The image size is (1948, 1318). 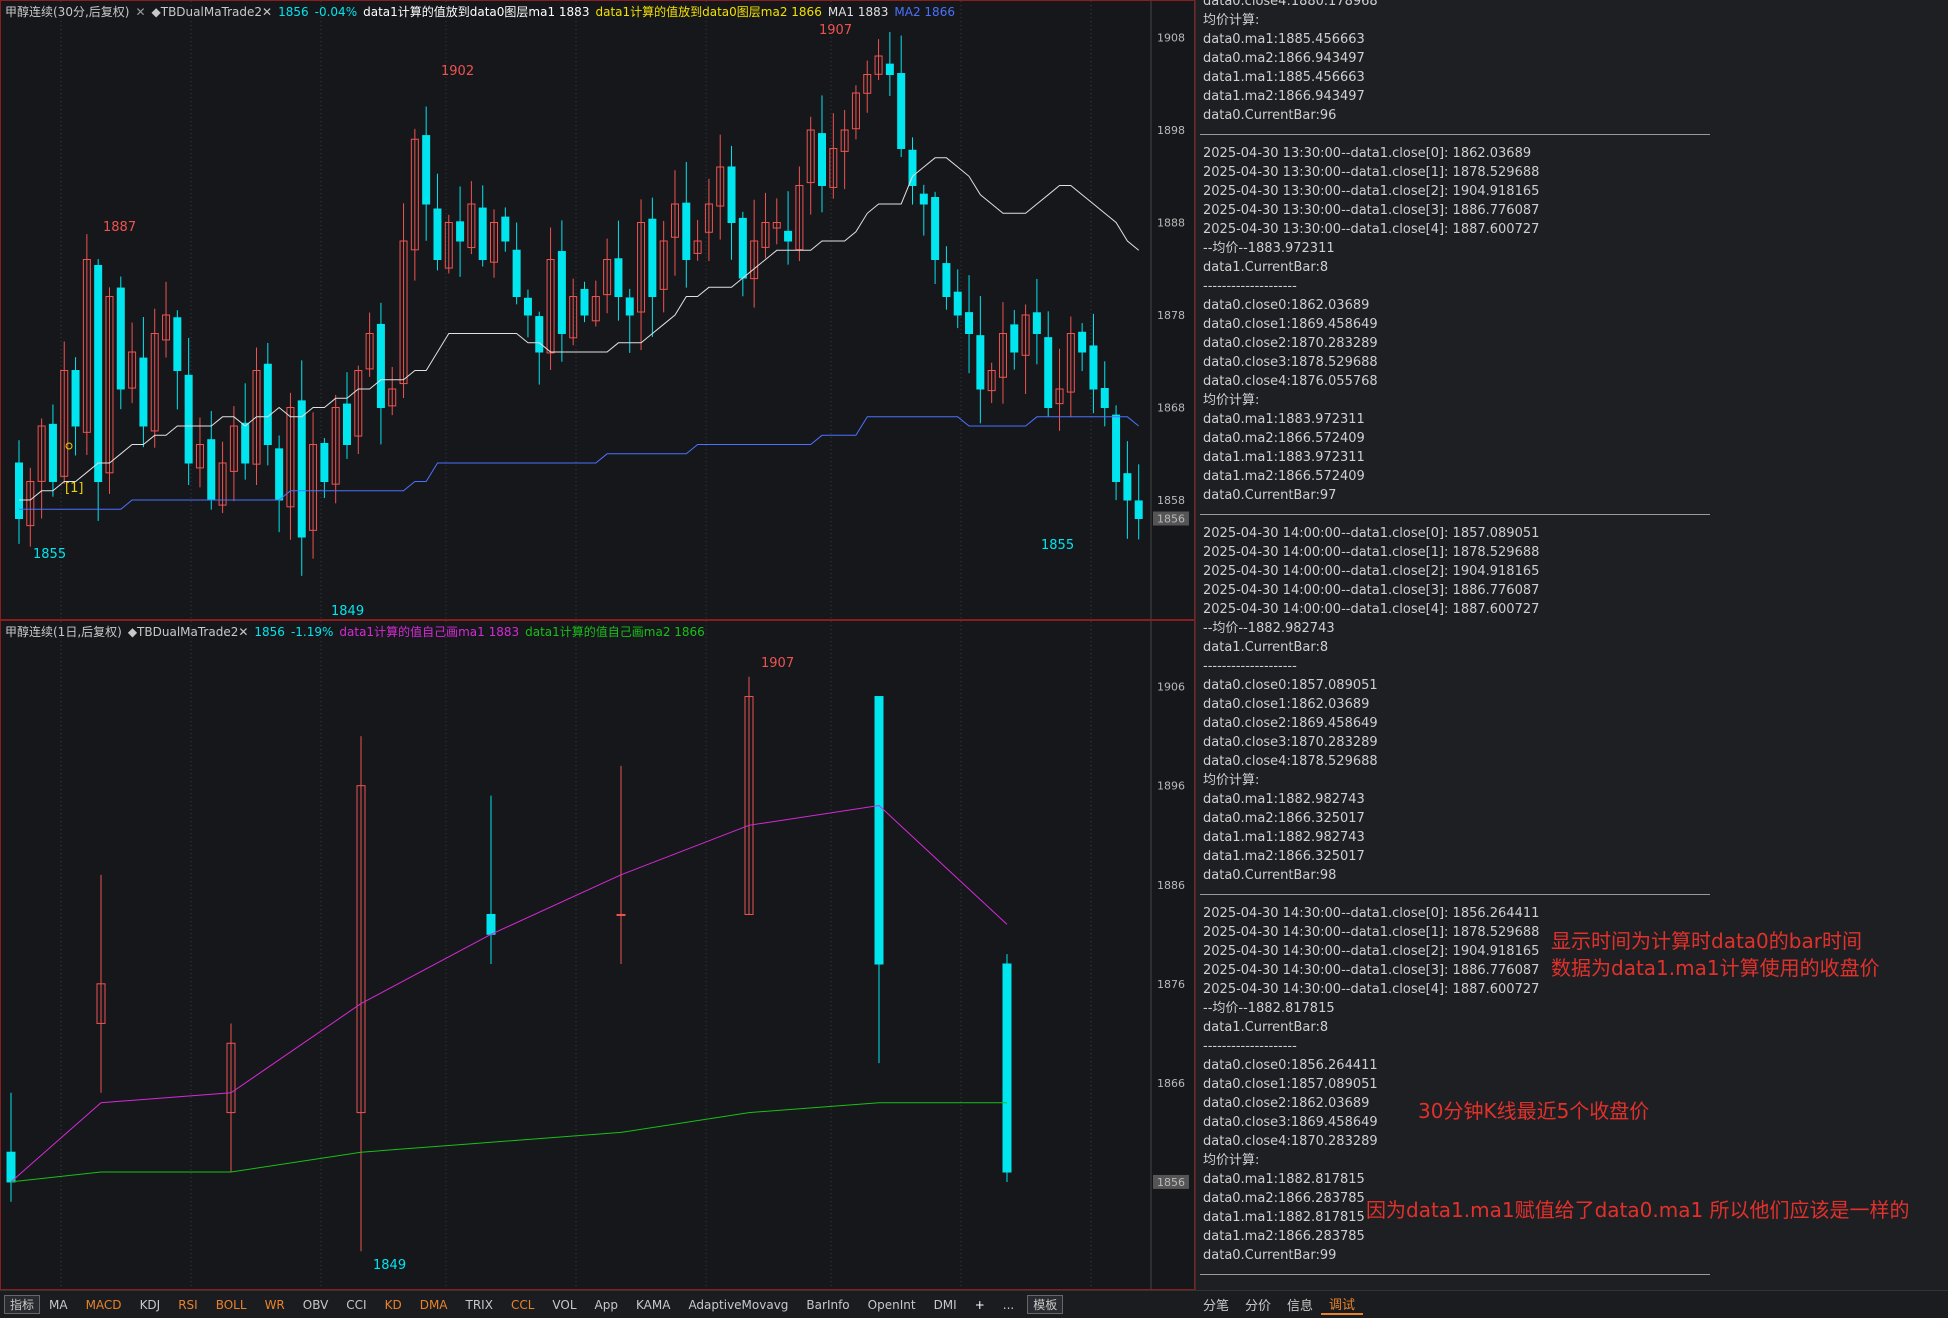 I want to click on note-display-time: 显示时间为计算时data0的bar时间, so click(x=1706, y=941).